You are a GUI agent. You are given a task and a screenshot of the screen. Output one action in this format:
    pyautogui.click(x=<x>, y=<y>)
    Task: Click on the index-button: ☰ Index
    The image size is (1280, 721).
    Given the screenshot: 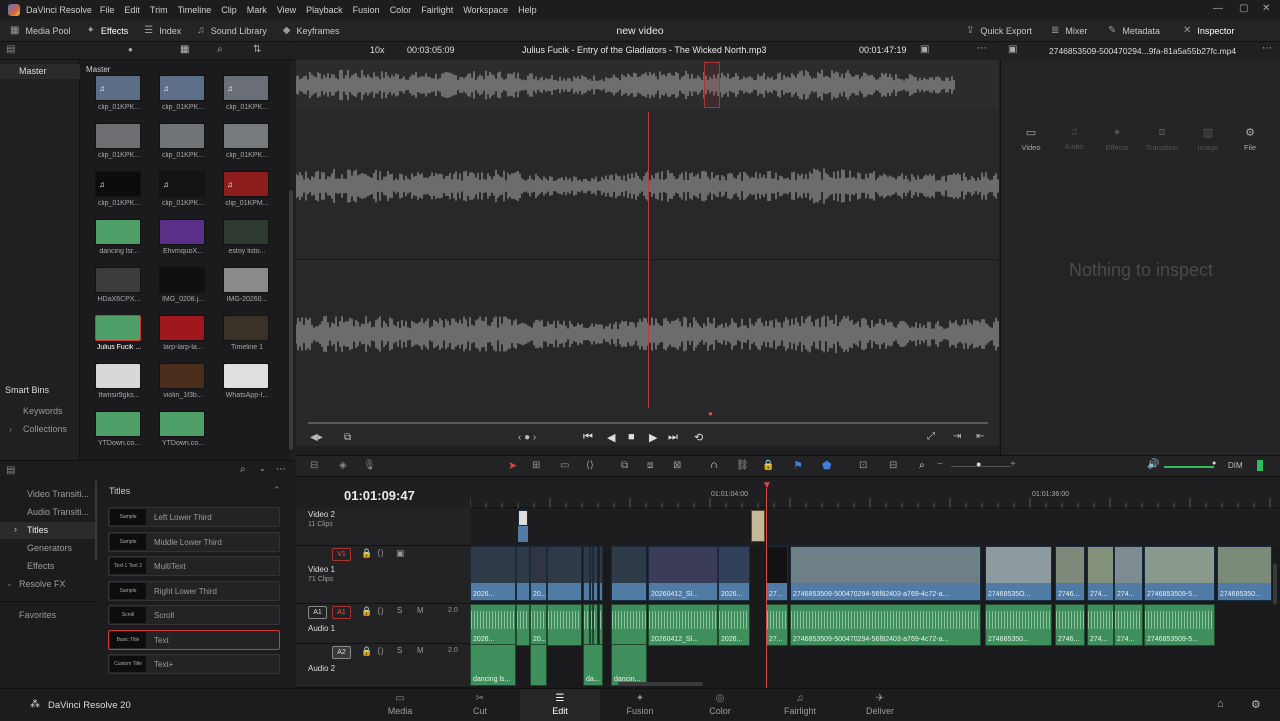 What is the action you would take?
    pyautogui.click(x=162, y=31)
    